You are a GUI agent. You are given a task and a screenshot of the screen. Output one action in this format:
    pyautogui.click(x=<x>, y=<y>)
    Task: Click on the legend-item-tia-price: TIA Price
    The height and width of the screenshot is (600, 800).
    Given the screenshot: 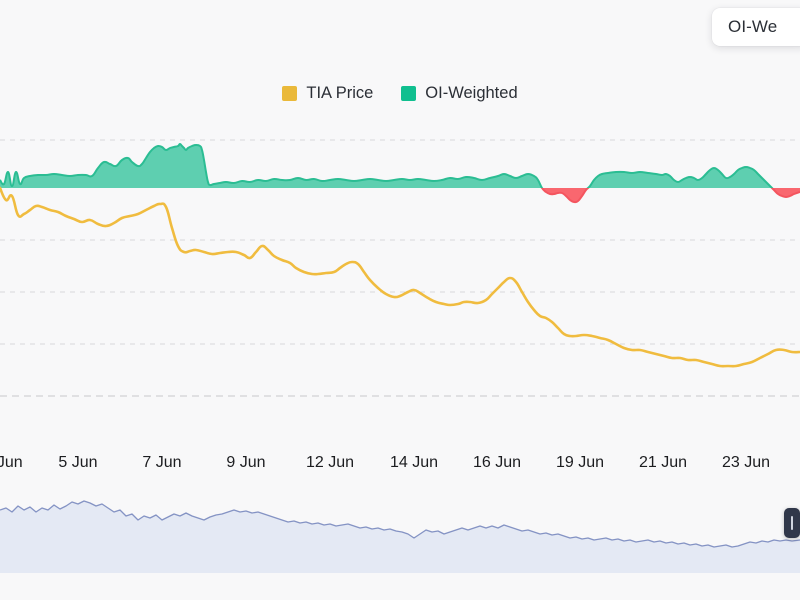 What is the action you would take?
    pyautogui.click(x=327, y=93)
    